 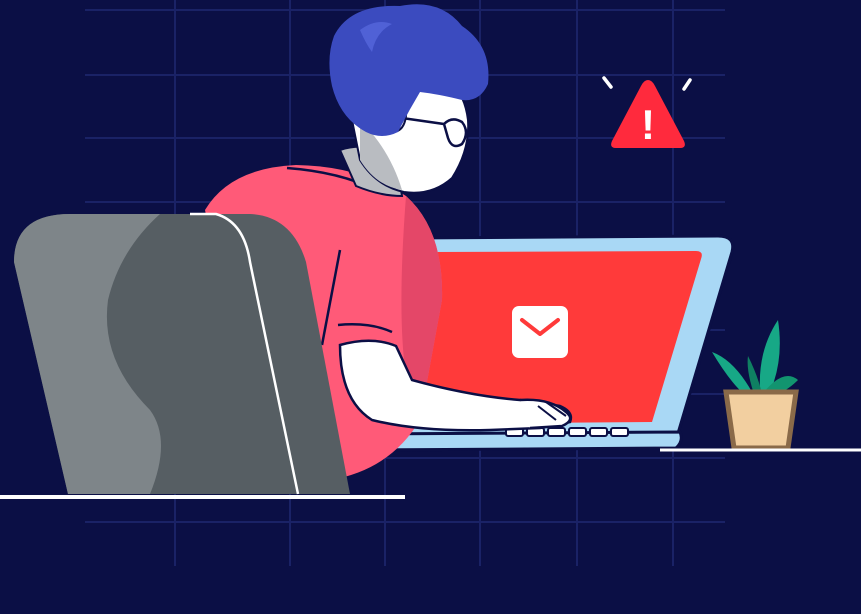 What do you see at coordinates (755, 385) in the screenshot?
I see `plant-icon` at bounding box center [755, 385].